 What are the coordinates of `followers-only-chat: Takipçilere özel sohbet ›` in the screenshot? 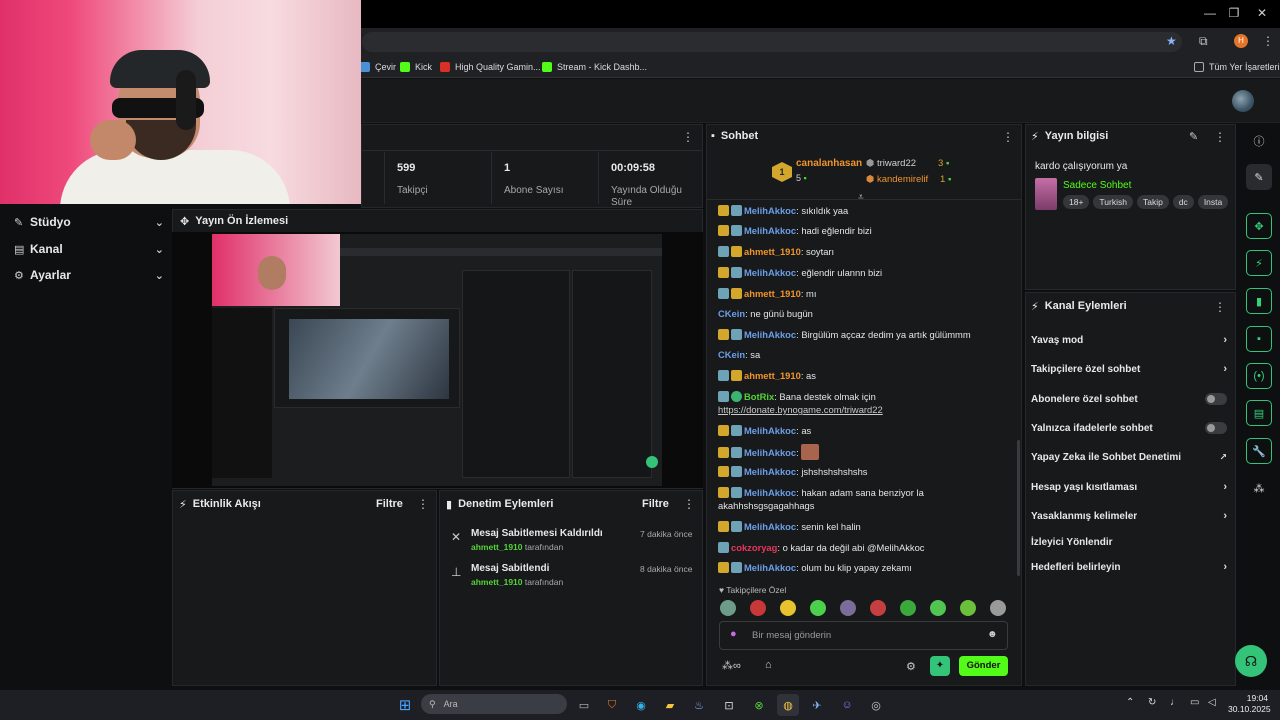 It's located at (1129, 369).